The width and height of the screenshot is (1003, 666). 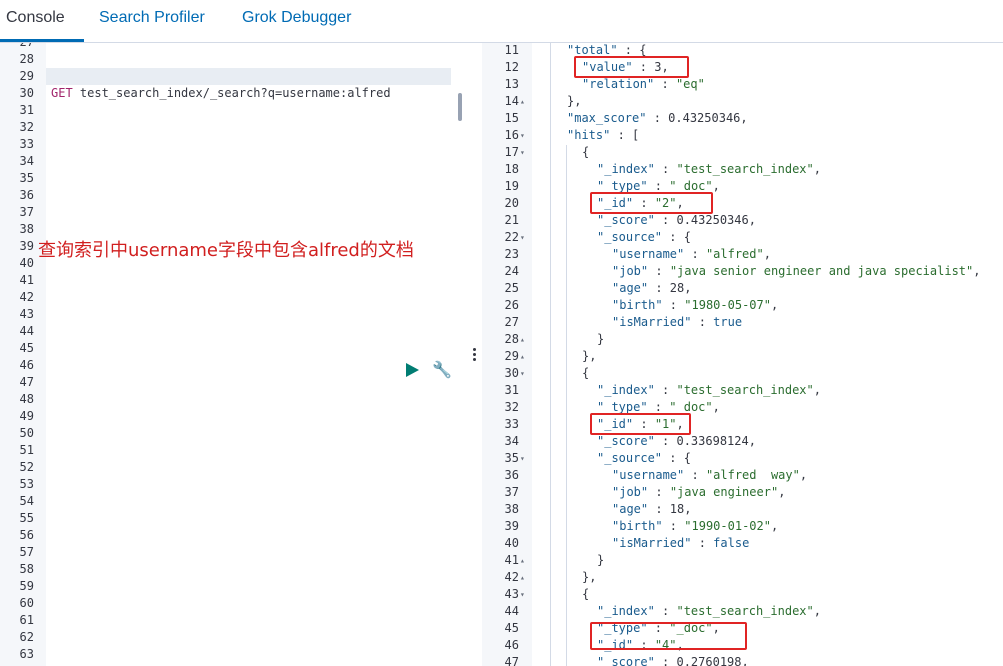 I want to click on request-line: 54, so click(x=234, y=501).